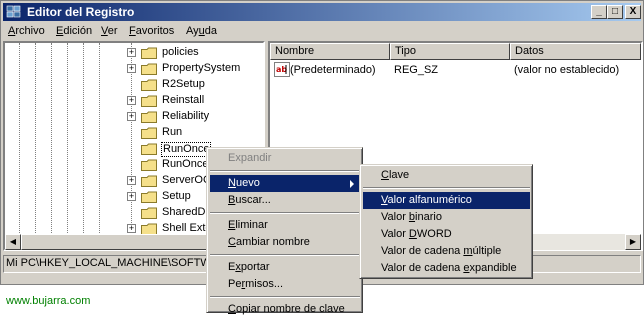 This screenshot has height=315, width=644. What do you see at coordinates (13, 11) in the screenshot?
I see `regedit-icon` at bounding box center [13, 11].